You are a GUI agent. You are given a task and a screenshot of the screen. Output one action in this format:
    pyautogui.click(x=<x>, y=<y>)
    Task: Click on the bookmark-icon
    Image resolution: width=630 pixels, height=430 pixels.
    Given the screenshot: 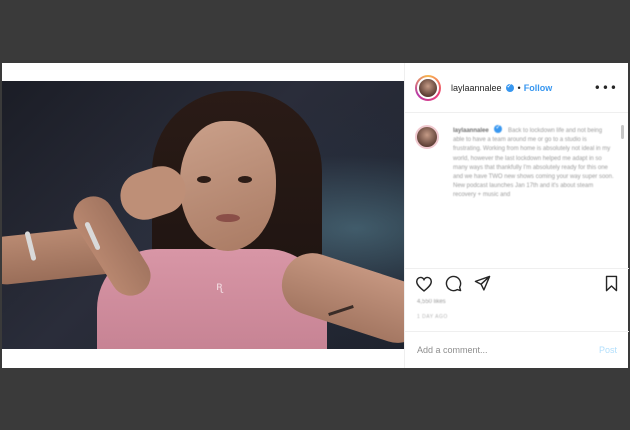 What is the action you would take?
    pyautogui.click(x=611, y=283)
    